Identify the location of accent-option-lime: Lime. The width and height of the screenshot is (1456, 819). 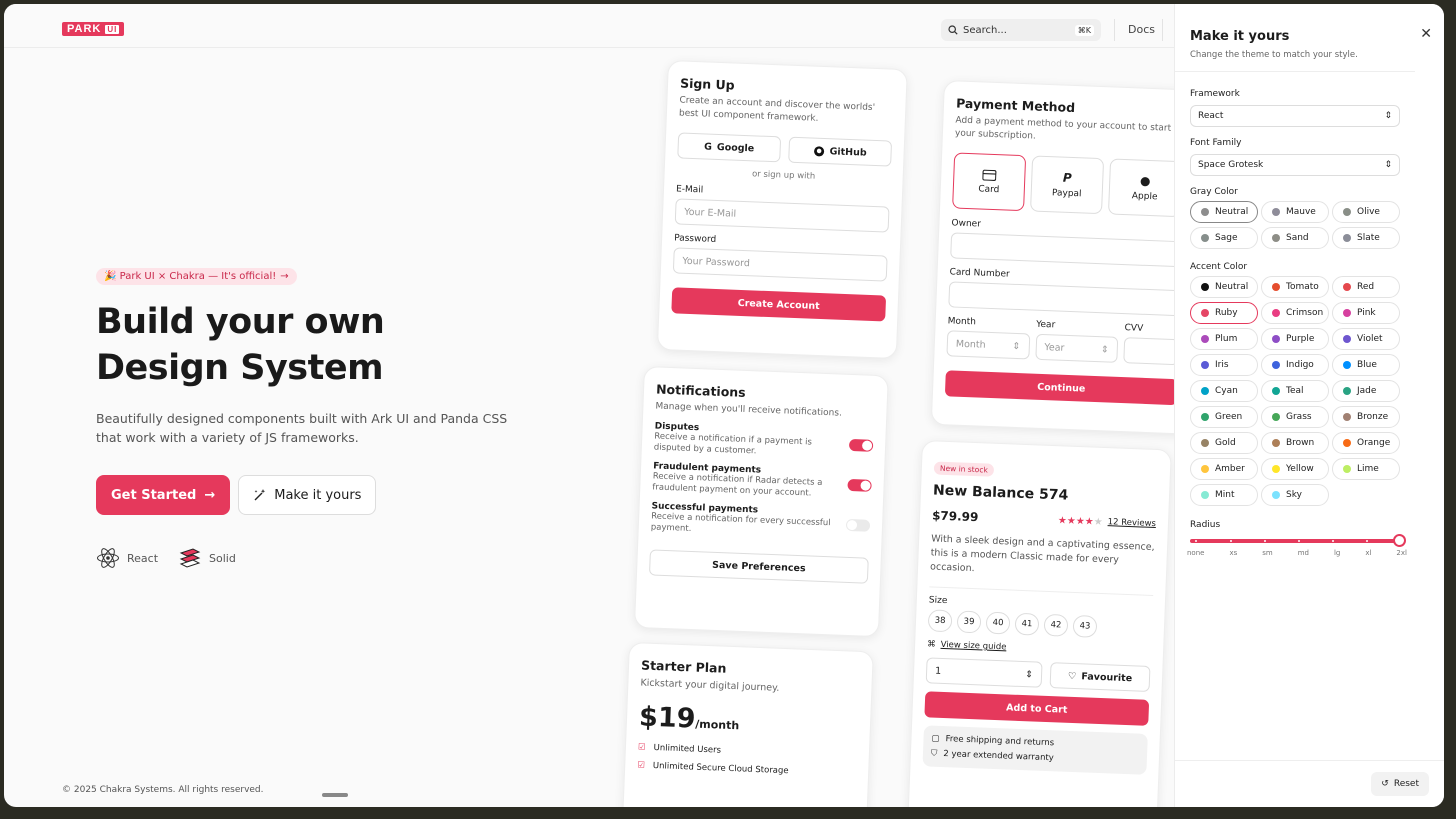
(1366, 469).